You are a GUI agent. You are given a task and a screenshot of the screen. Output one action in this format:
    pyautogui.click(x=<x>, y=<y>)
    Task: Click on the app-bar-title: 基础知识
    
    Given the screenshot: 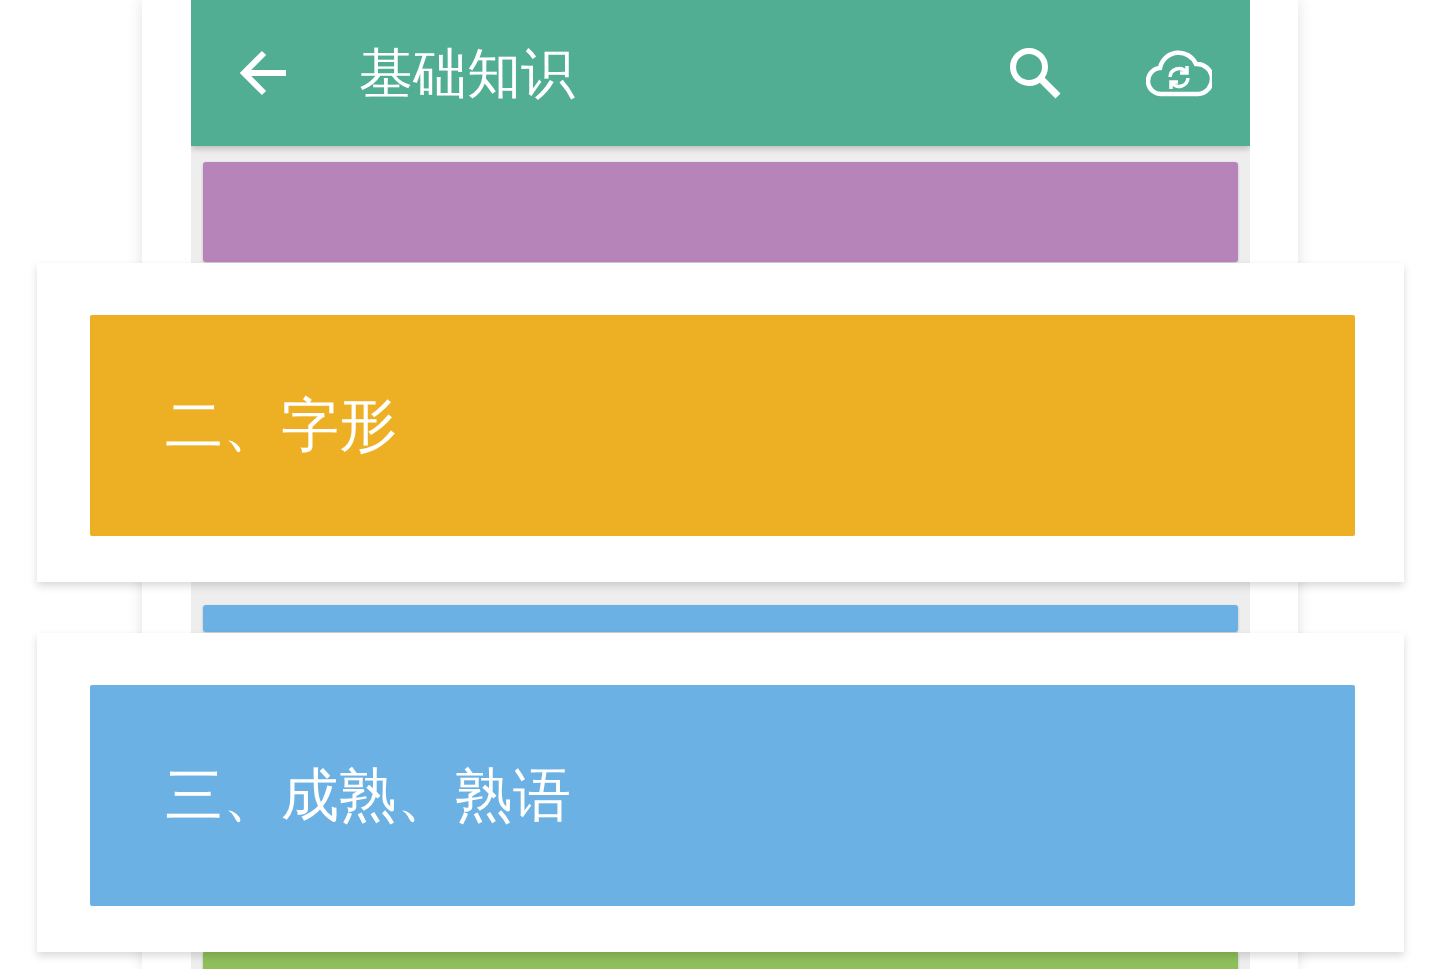 What is the action you would take?
    pyautogui.click(x=467, y=73)
    